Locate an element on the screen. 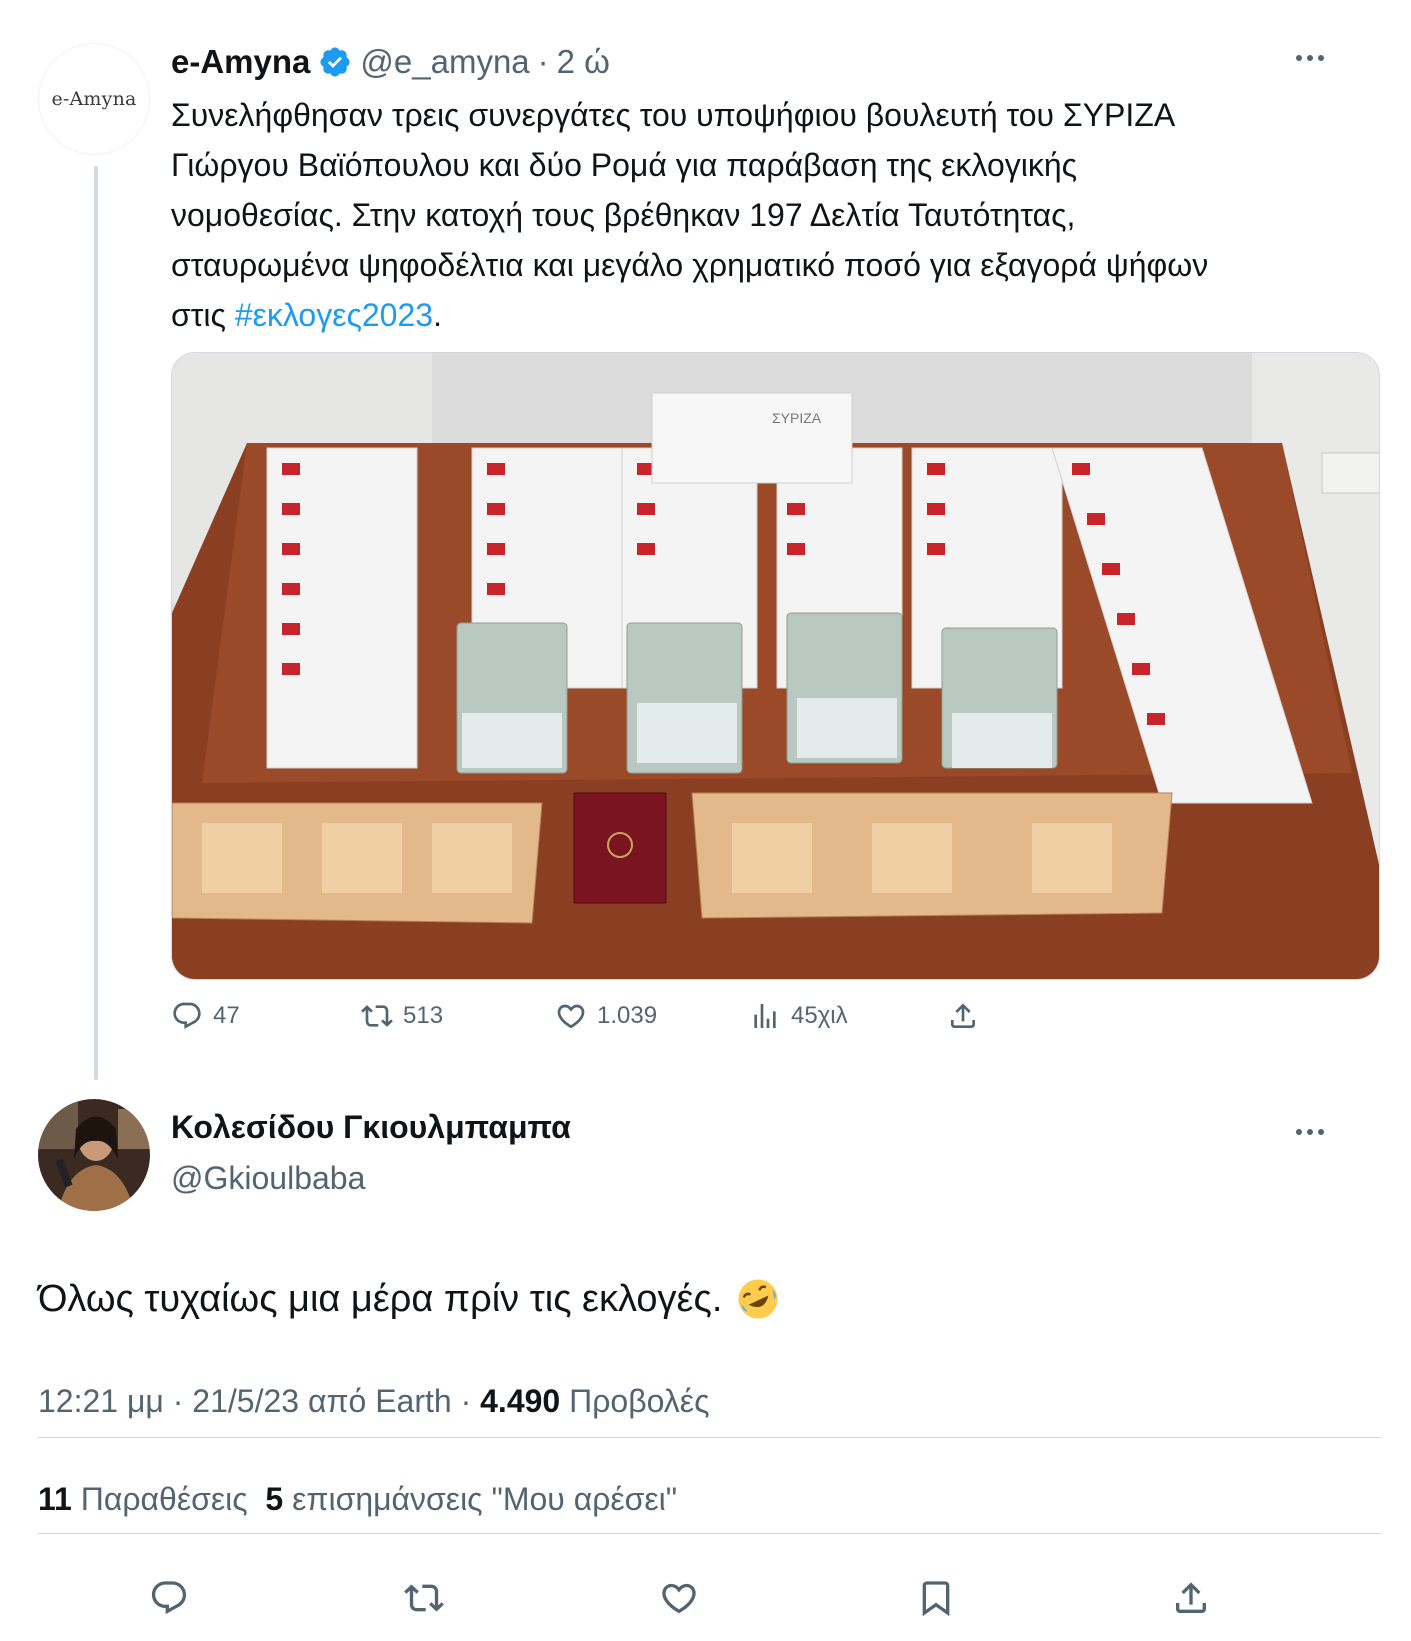 Image resolution: width=1411 pixels, height=1641 pixels. views-label: Προβολές is located at coordinates (635, 1401).